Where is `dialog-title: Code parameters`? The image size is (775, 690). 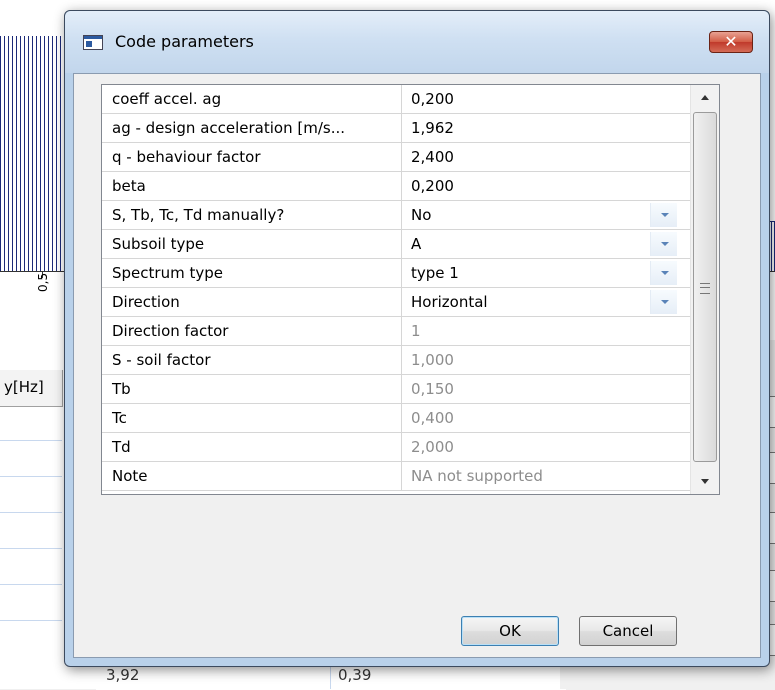
dialog-title: Code parameters is located at coordinates (184, 41).